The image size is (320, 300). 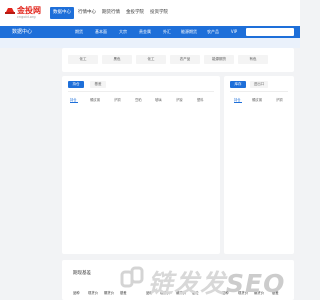 What do you see at coordinates (238, 84) in the screenshot?
I see `tab-inventory: 库存` at bounding box center [238, 84].